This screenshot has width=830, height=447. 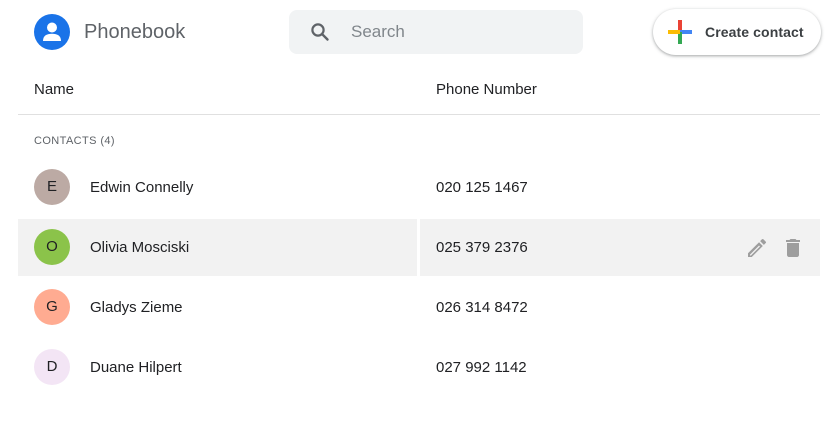 I want to click on brand: Phonebook, so click(x=109, y=32).